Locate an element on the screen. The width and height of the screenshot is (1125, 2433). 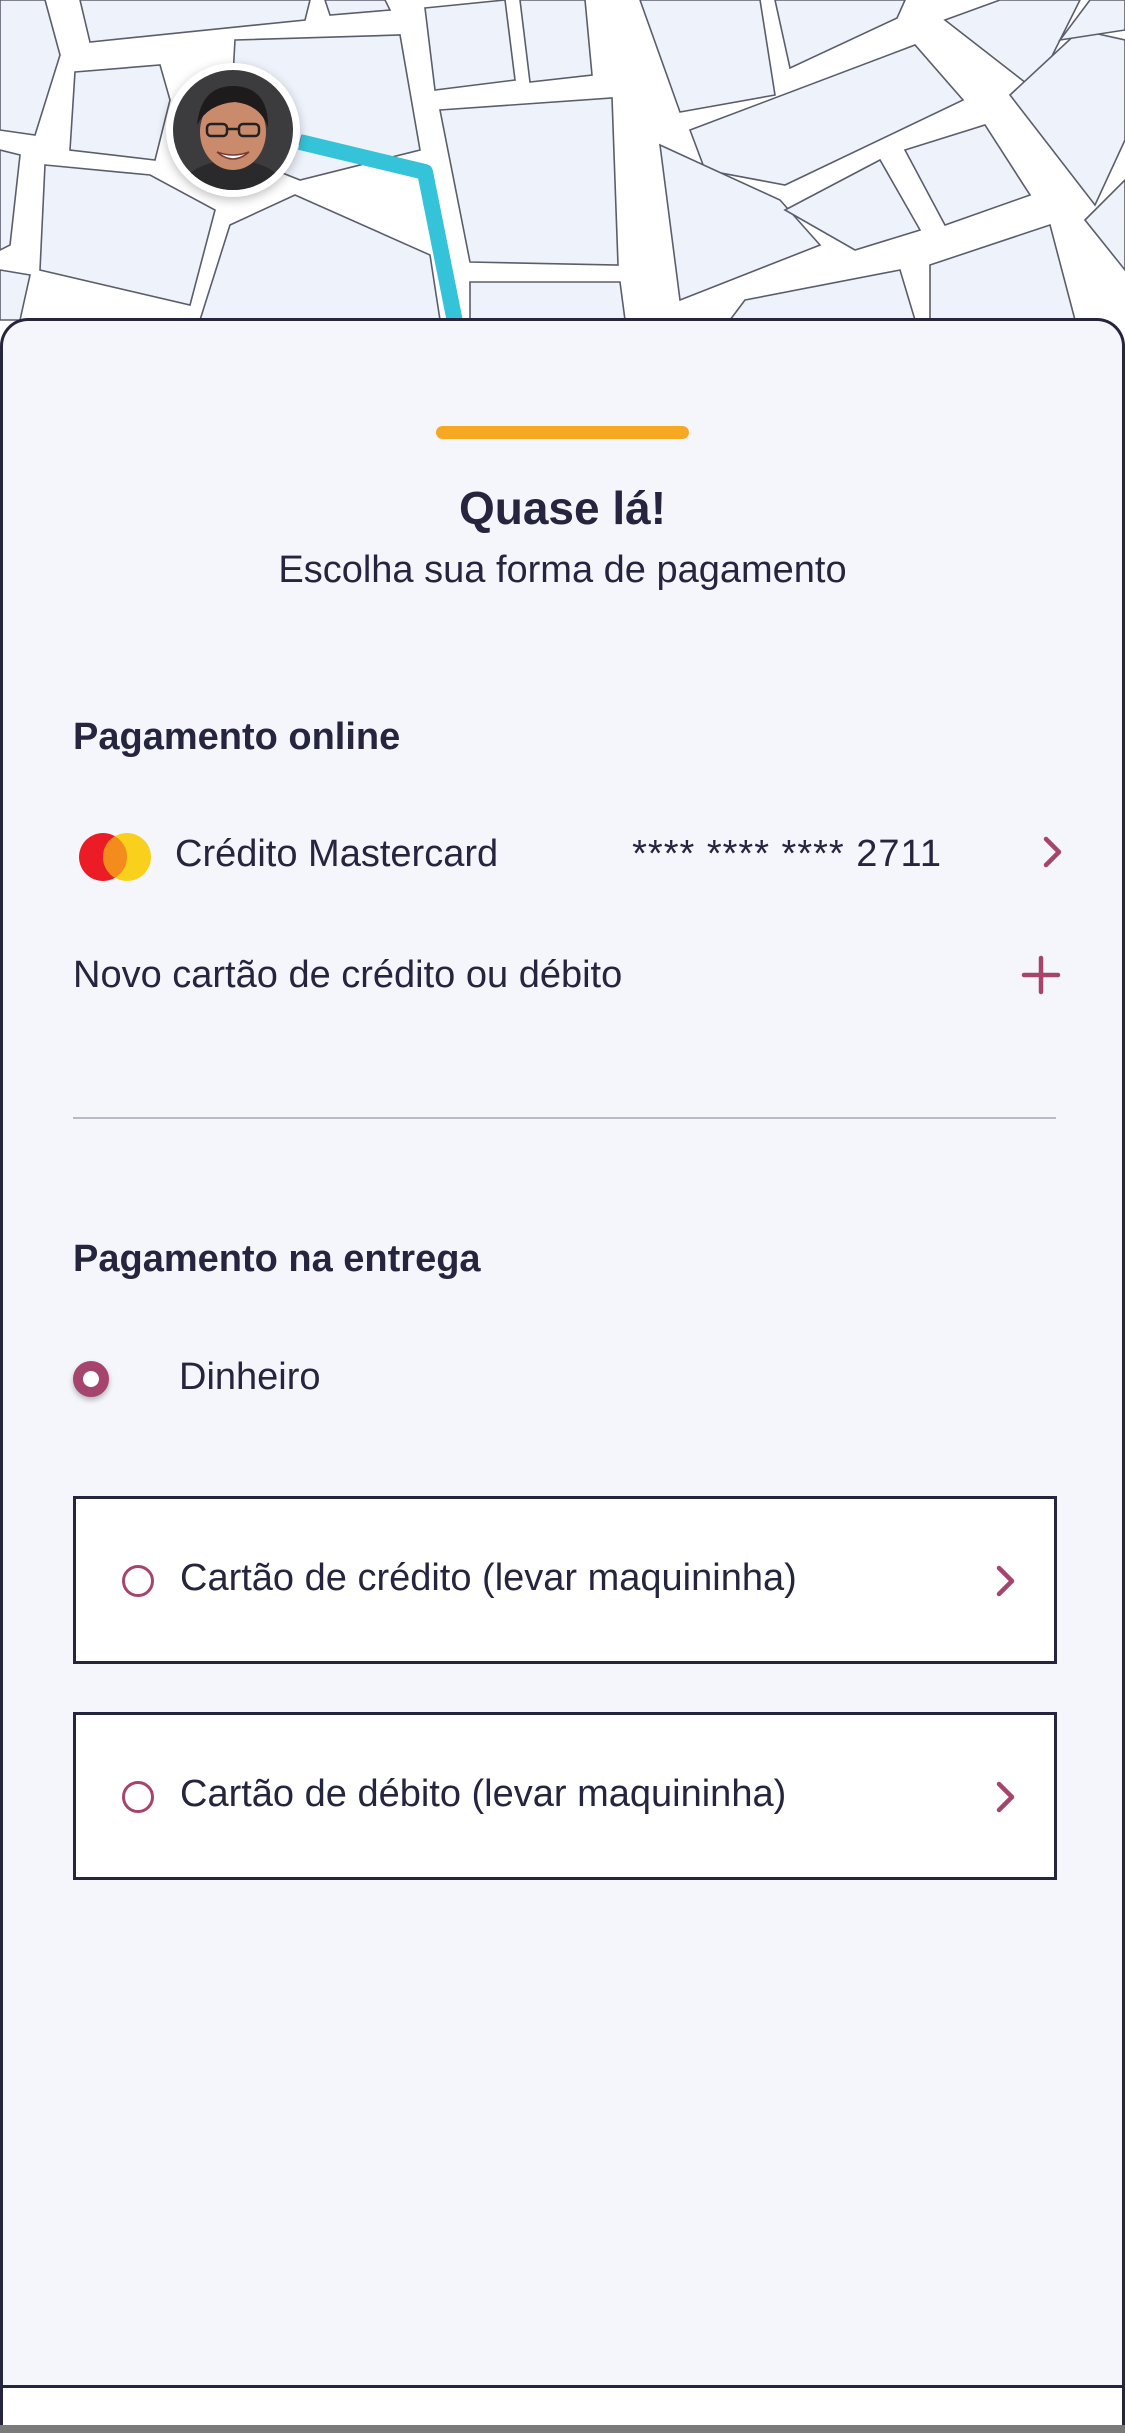
map-view is located at coordinates (562, 180).